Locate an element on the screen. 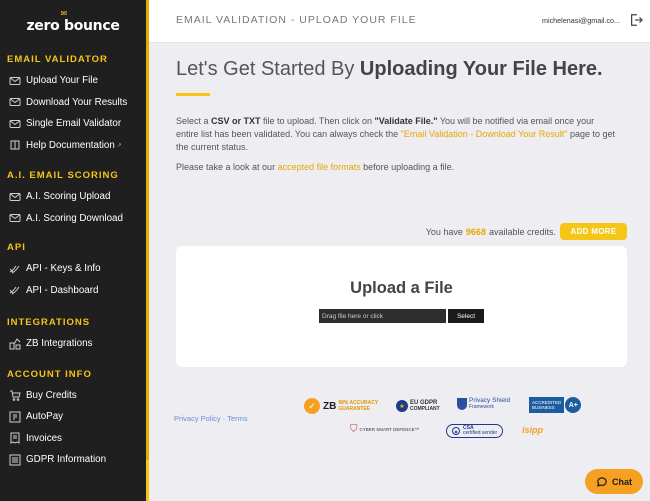  csa-certified-badge: ◉ CSA certified sender is located at coordinates (475, 431).